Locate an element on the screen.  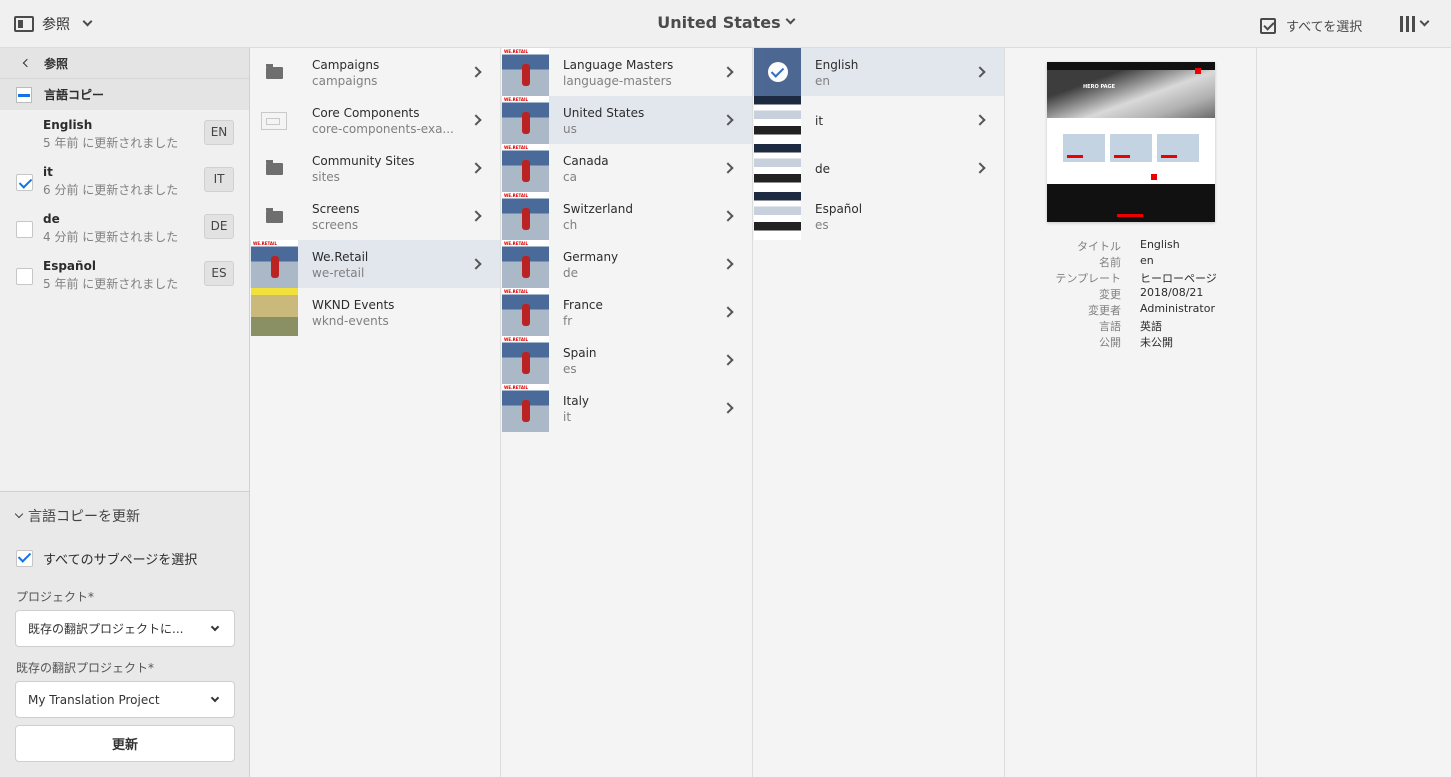
item-name: es is located at coordinates (570, 369).